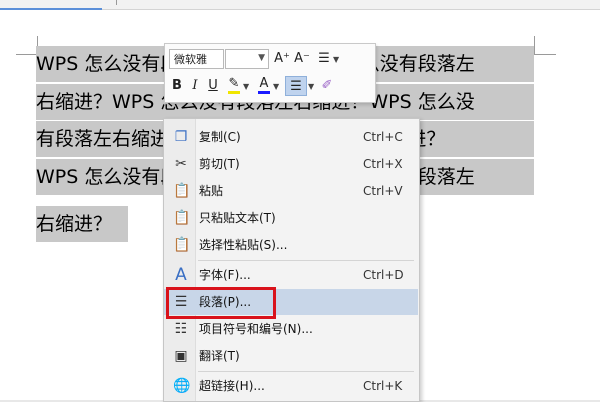 Image resolution: width=600 pixels, height=402 pixels. I want to click on menu-item-shortcut: Ctrl+D, so click(383, 275).